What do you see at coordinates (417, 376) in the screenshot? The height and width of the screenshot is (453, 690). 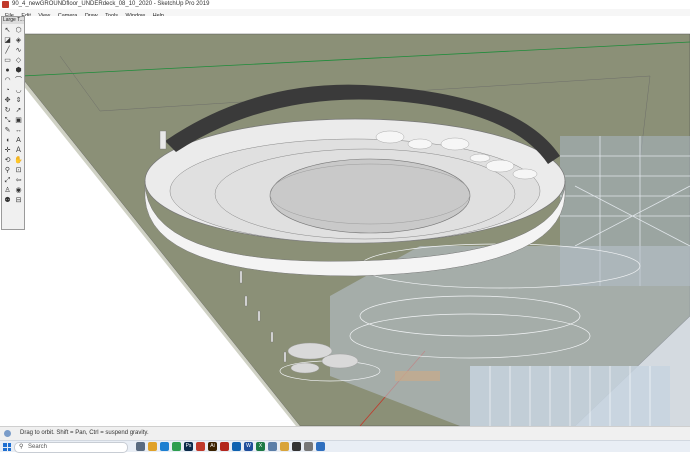 I see `stair-element` at bounding box center [417, 376].